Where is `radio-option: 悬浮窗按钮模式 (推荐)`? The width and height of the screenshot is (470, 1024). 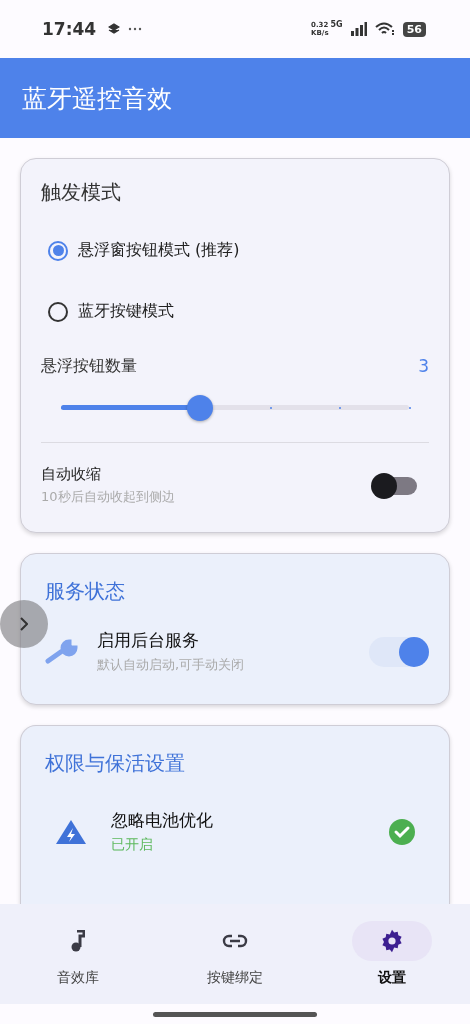
radio-option: 悬浮窗按钮模式 (推荐) is located at coordinates (235, 250).